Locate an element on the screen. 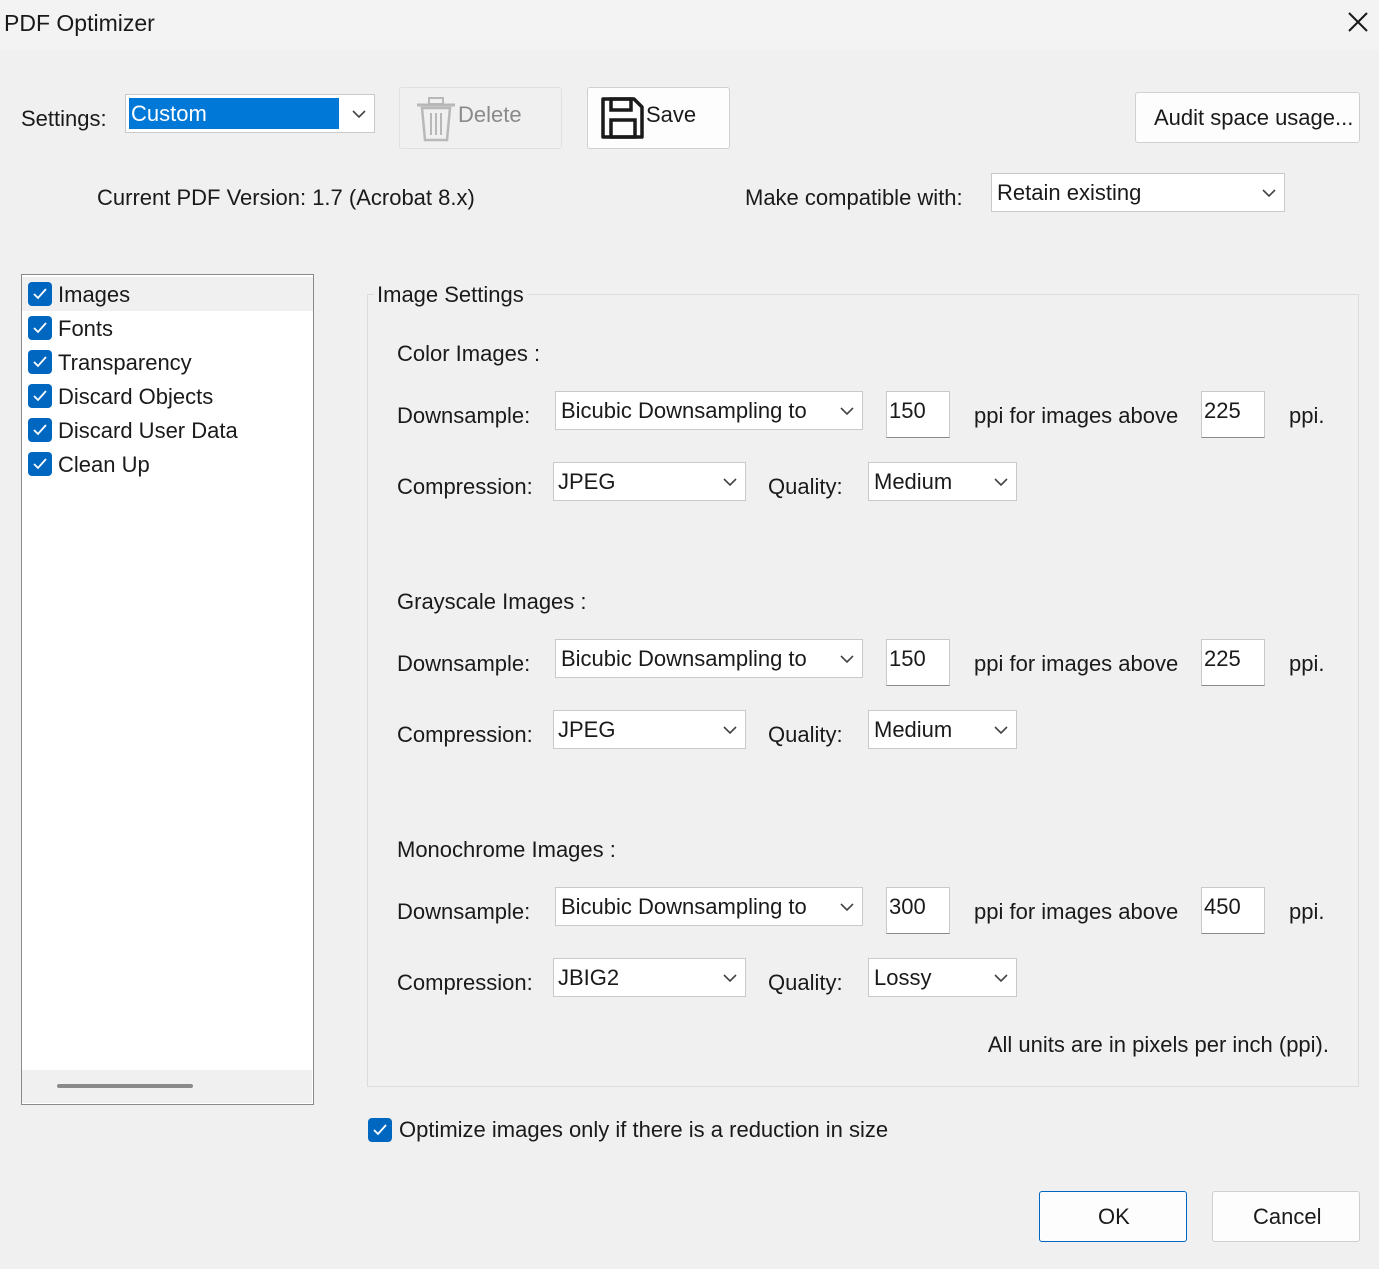 This screenshot has width=1379, height=1269. close-icon is located at coordinates (1358, 22).